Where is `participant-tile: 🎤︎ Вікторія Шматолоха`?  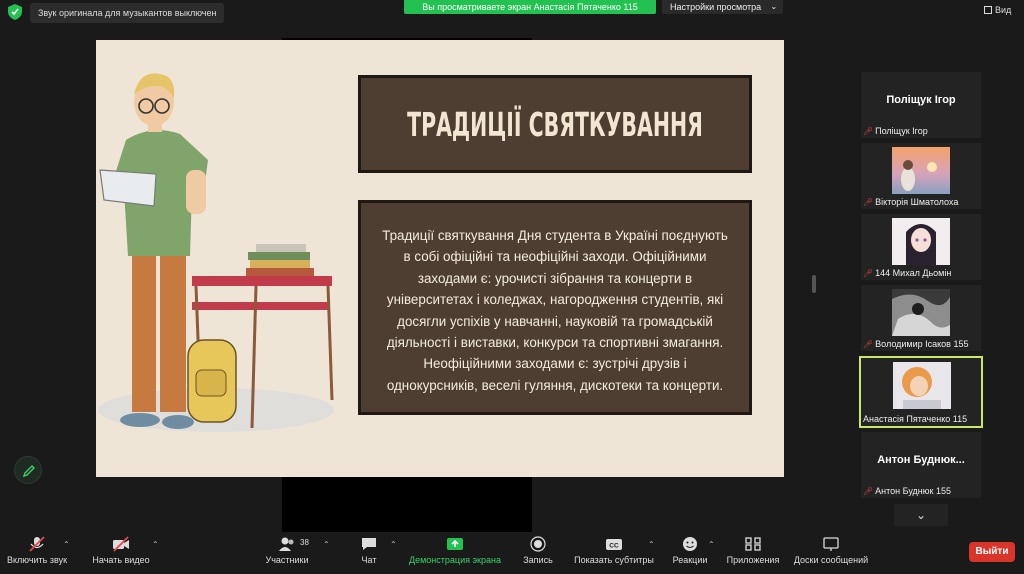 participant-tile: 🎤︎ Вікторія Шматолоха is located at coordinates (921, 176).